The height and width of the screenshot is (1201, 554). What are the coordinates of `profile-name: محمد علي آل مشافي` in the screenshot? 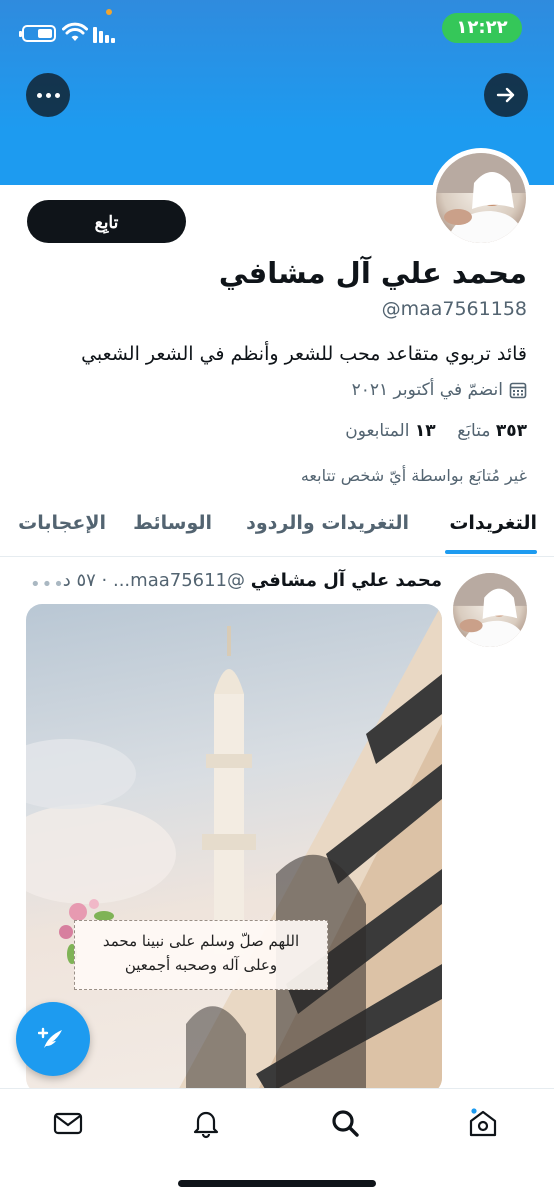 It's located at (372, 273).